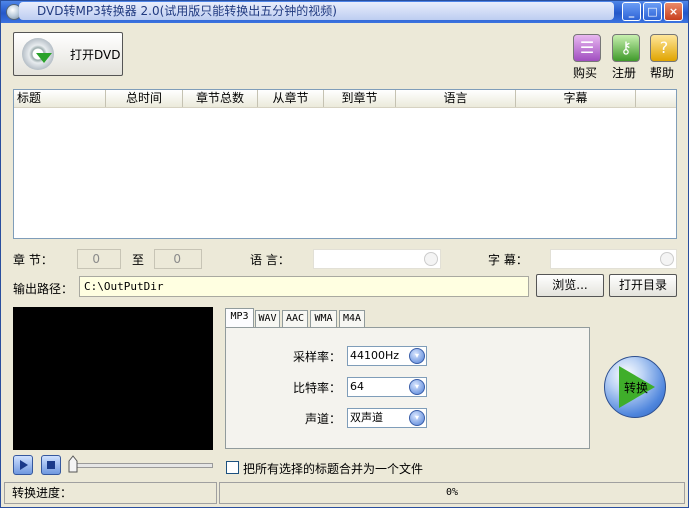 This screenshot has height=508, width=689. I want to click on sample-rate-select: 44100Hz ▾, so click(387, 356).